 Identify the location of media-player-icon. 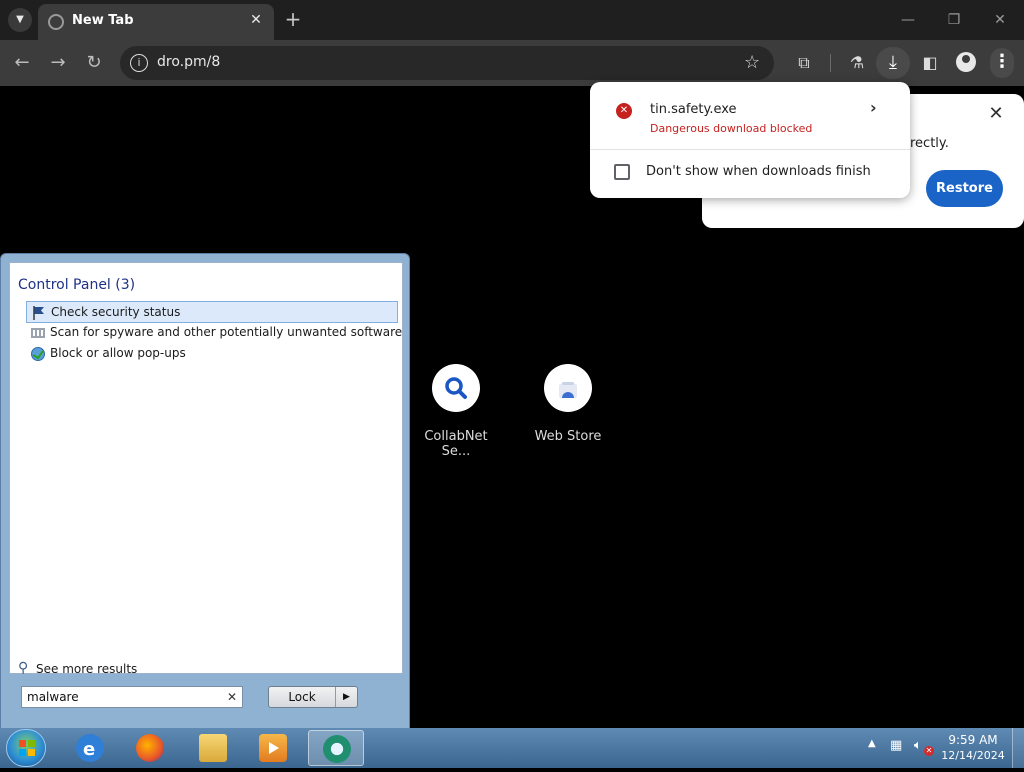
(273, 748).